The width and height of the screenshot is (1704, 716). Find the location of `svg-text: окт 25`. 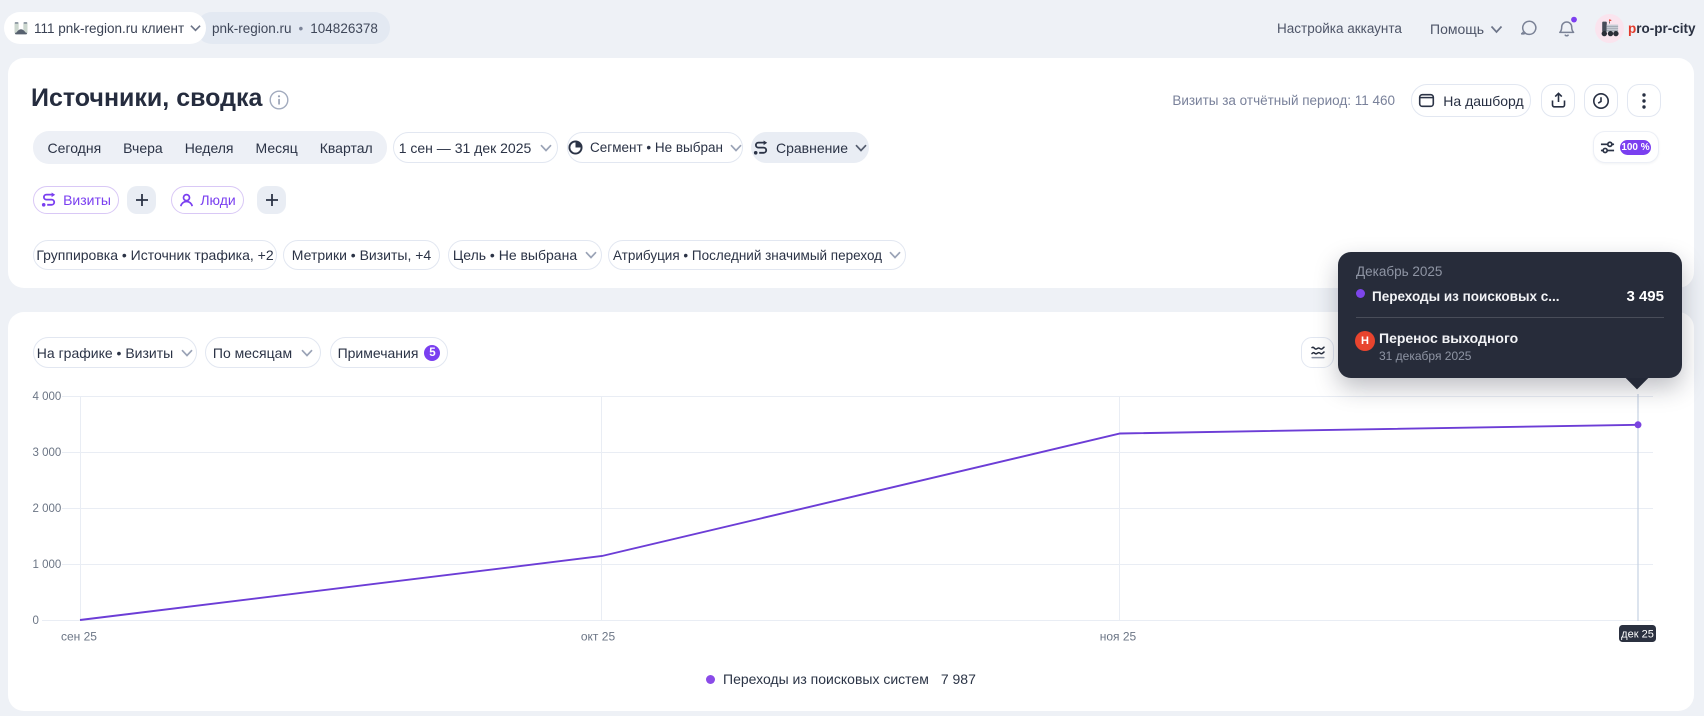

svg-text: окт 25 is located at coordinates (598, 637).